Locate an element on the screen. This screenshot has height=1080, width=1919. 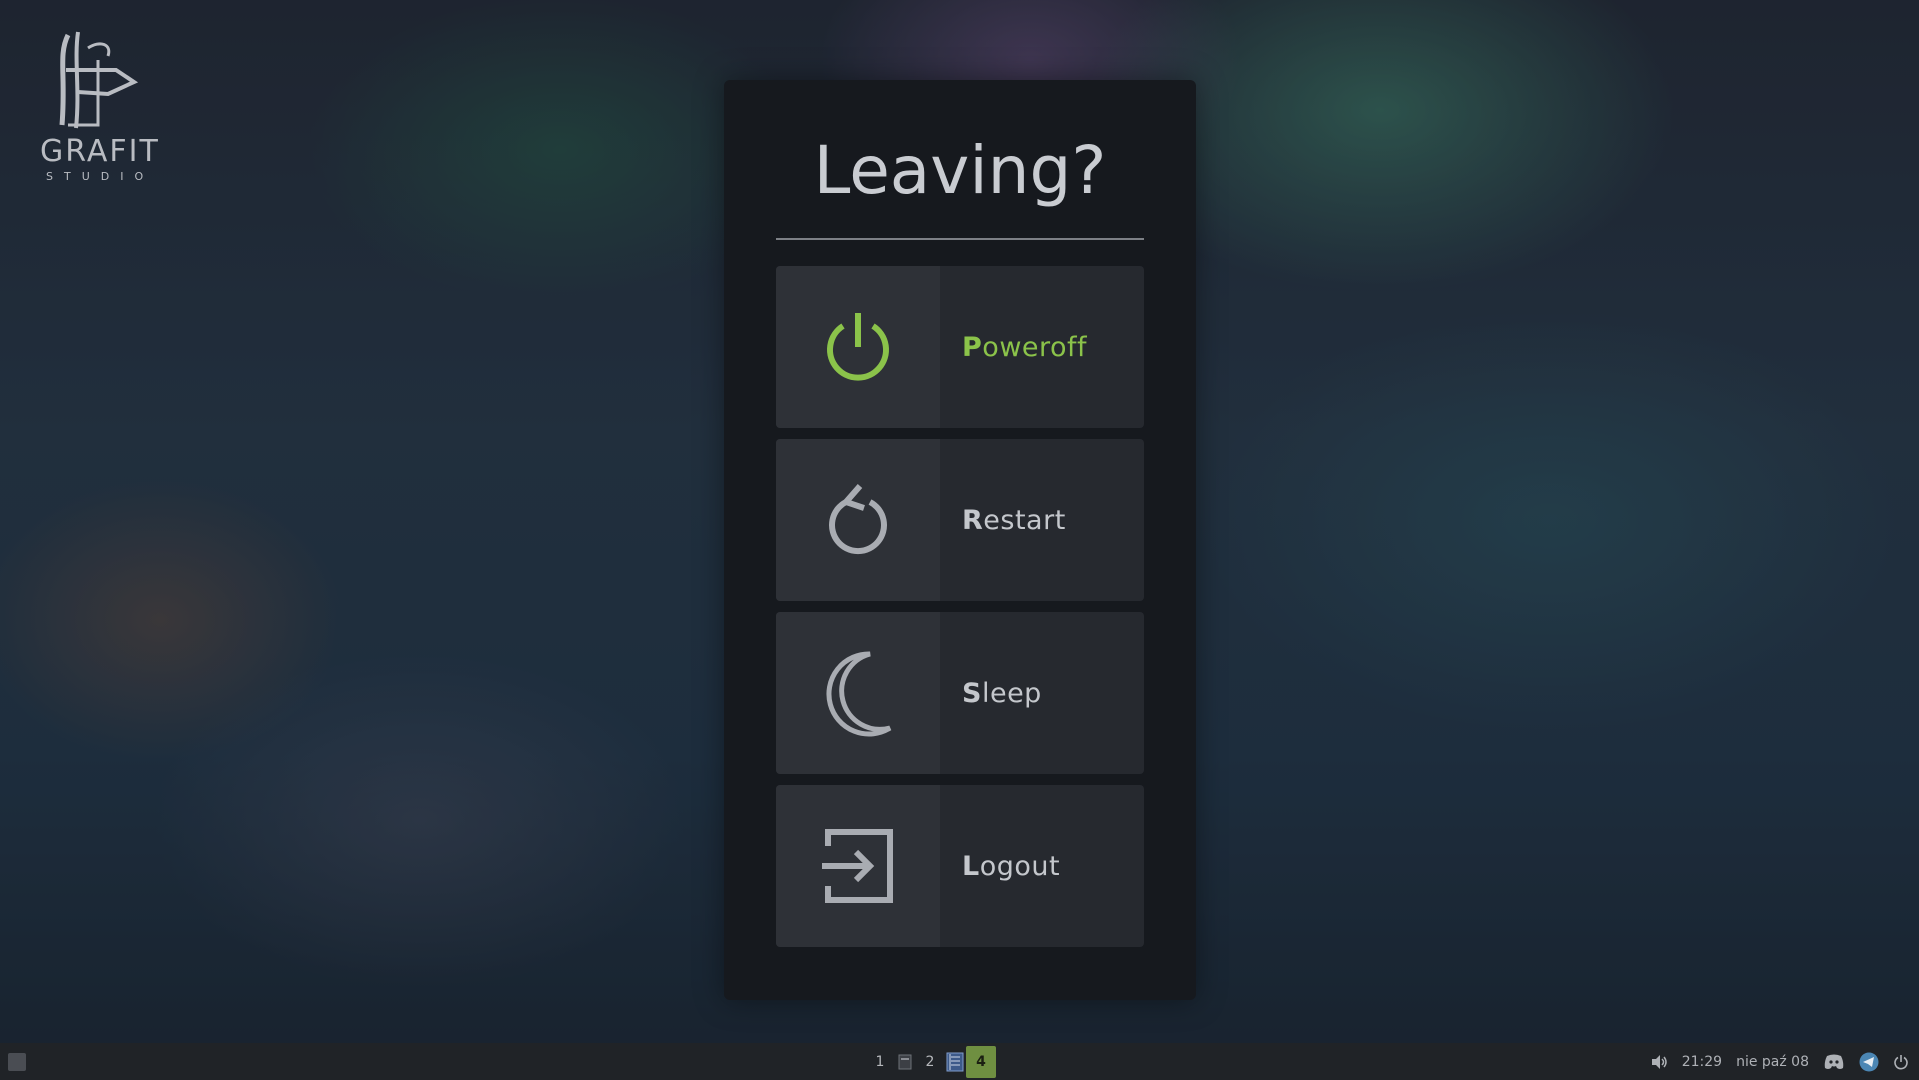
logout-icon is located at coordinates (857, 866).